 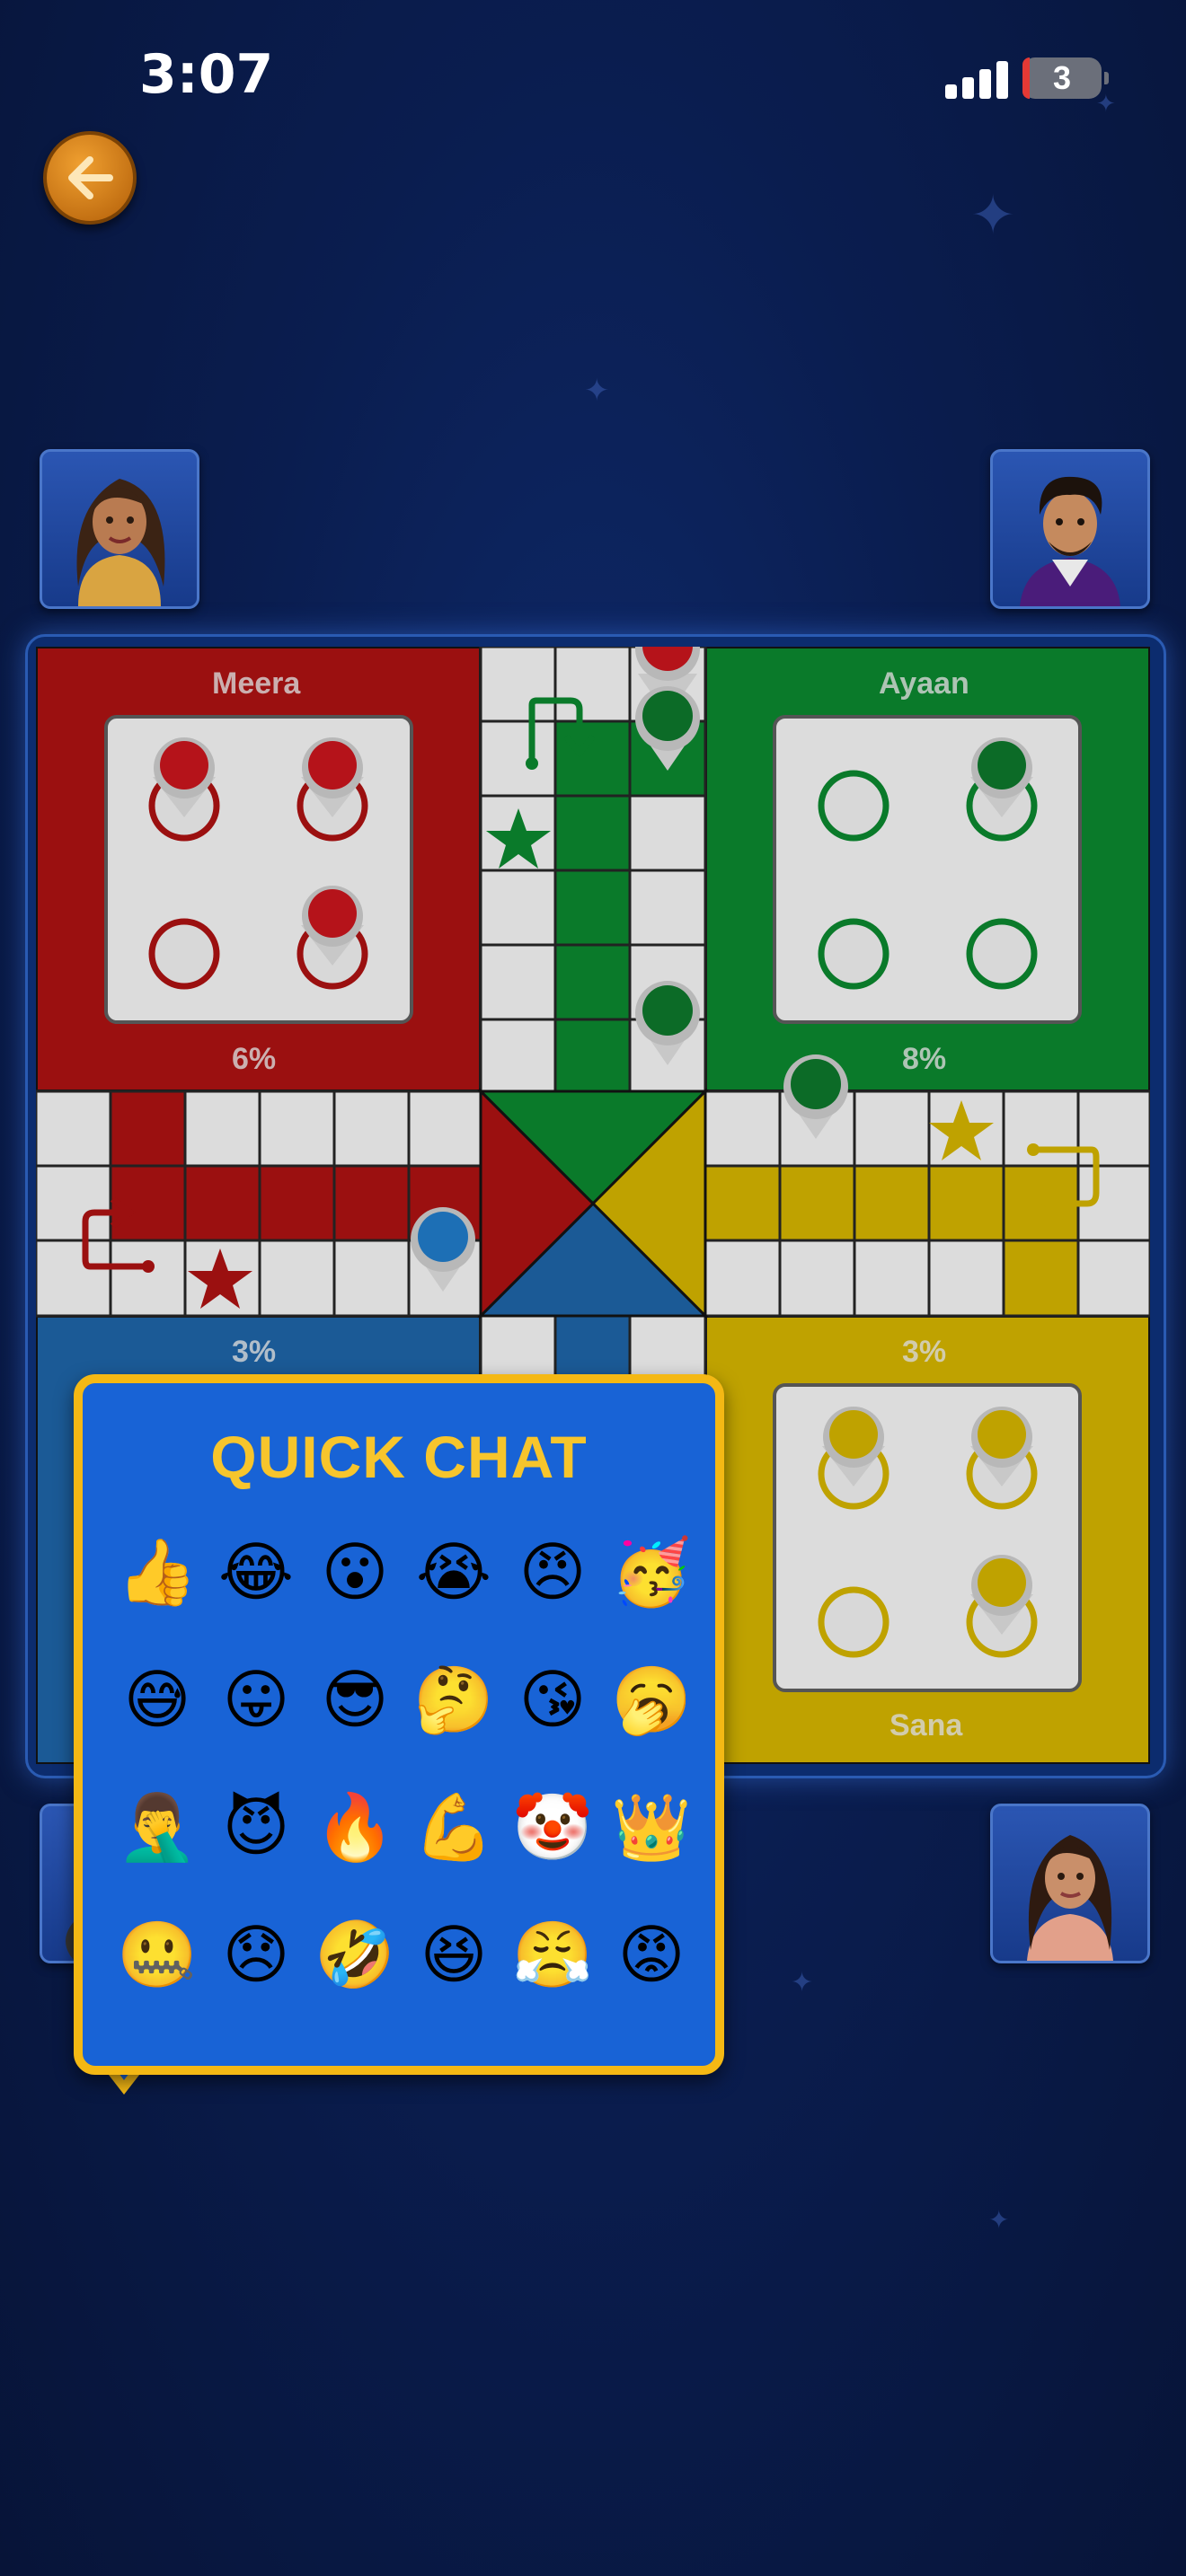 I want to click on emoji-button: 😛, so click(x=256, y=1699).